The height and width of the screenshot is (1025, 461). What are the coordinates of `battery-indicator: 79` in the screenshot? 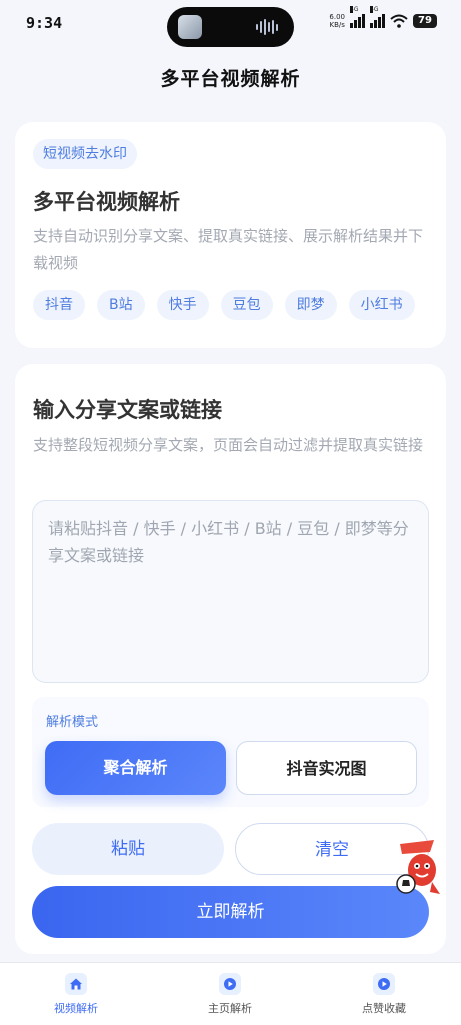 It's located at (425, 21).